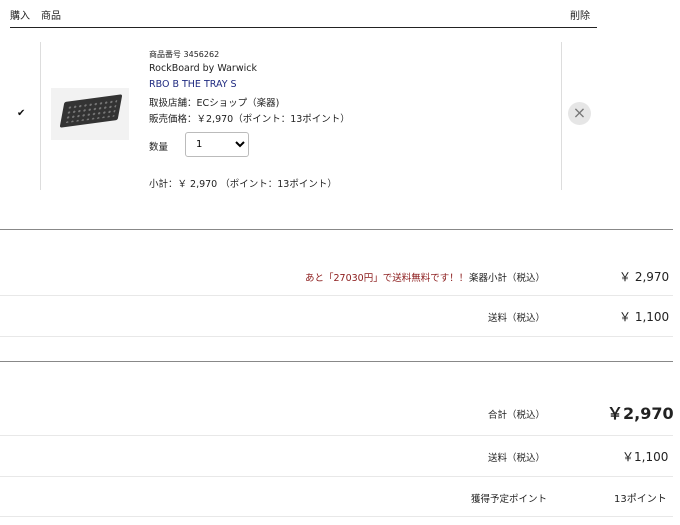 Image resolution: width=680 pixels, height=525 pixels. I want to click on total-label: 合計（税込）, so click(517, 415).